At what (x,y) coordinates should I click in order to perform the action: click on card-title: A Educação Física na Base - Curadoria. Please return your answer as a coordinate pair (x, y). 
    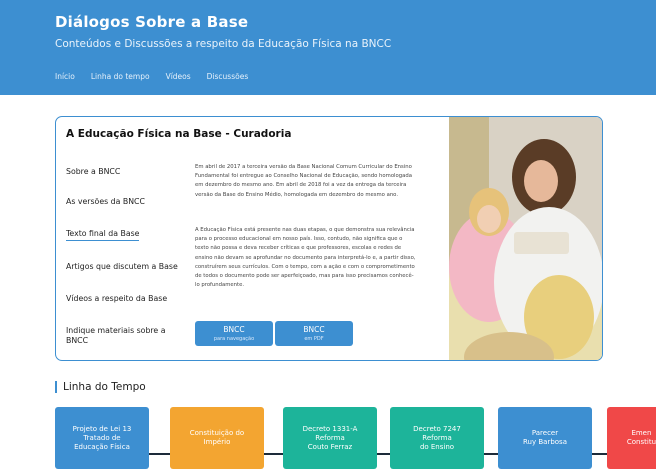
    Looking at the image, I should click on (179, 134).